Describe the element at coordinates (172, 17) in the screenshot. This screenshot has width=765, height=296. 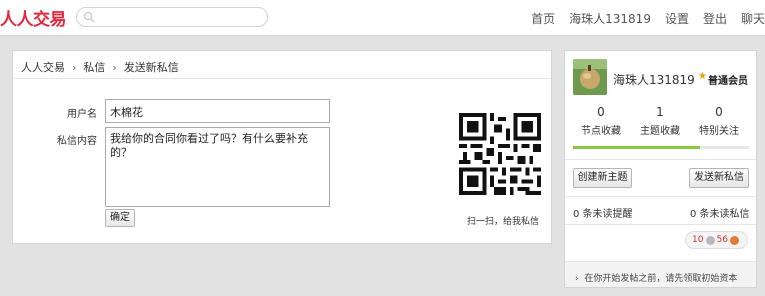
I see `search-input` at that location.